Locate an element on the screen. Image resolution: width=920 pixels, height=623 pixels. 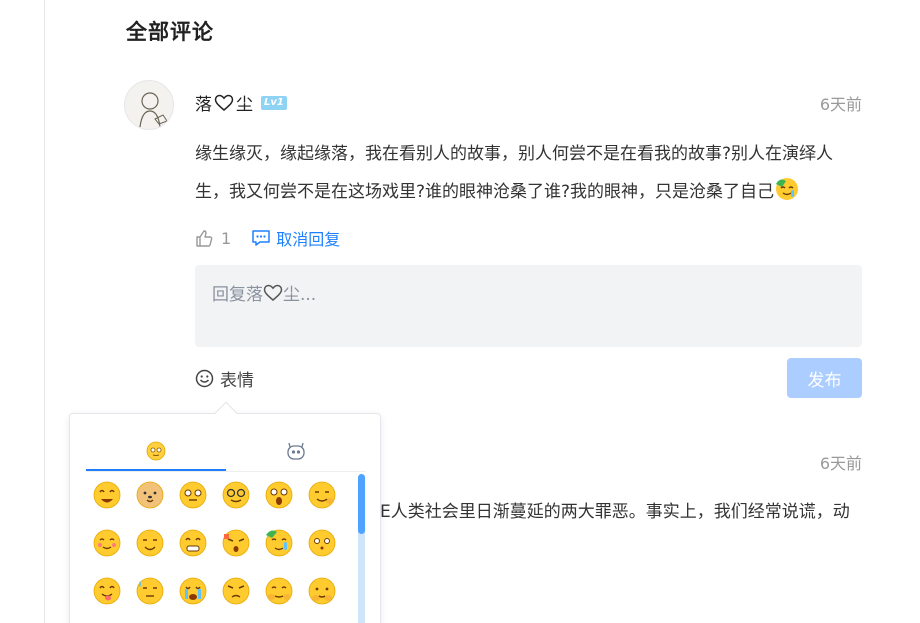
tab-robot-faces is located at coordinates (296, 455).